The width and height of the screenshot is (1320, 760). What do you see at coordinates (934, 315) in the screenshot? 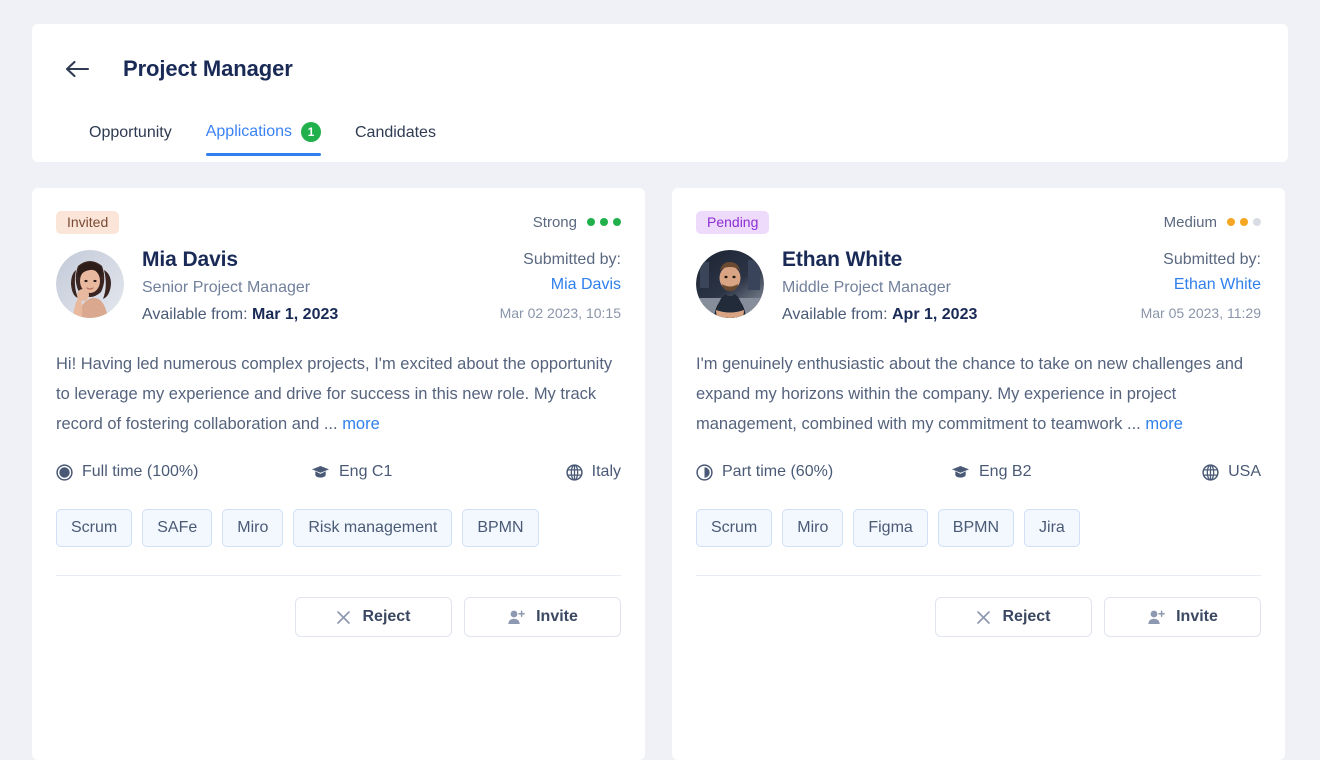
I see `availability-value: Apr 1, 2023` at bounding box center [934, 315].